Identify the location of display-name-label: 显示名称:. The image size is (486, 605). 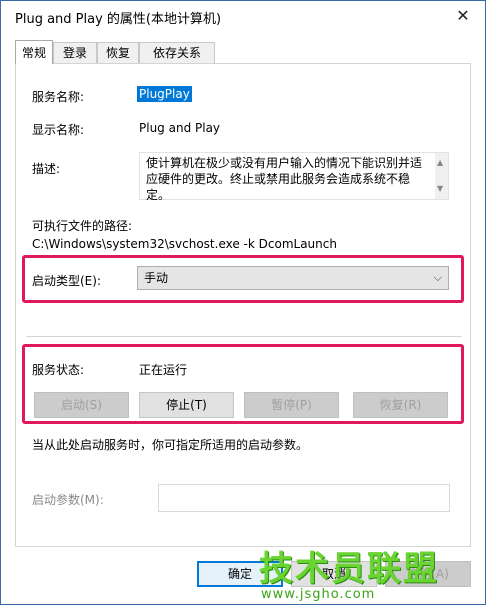
(58, 130).